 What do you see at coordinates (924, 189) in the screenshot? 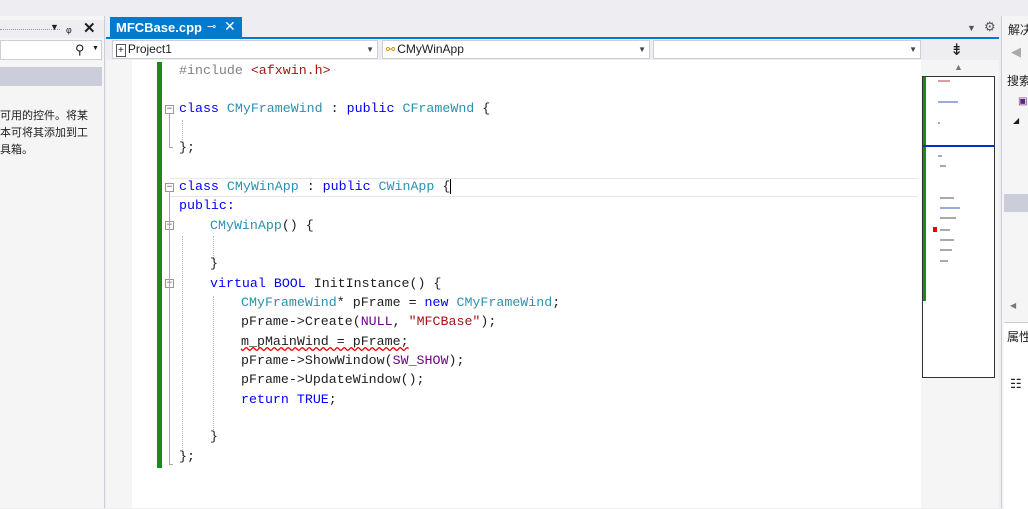
I see `map-change-marker` at bounding box center [924, 189].